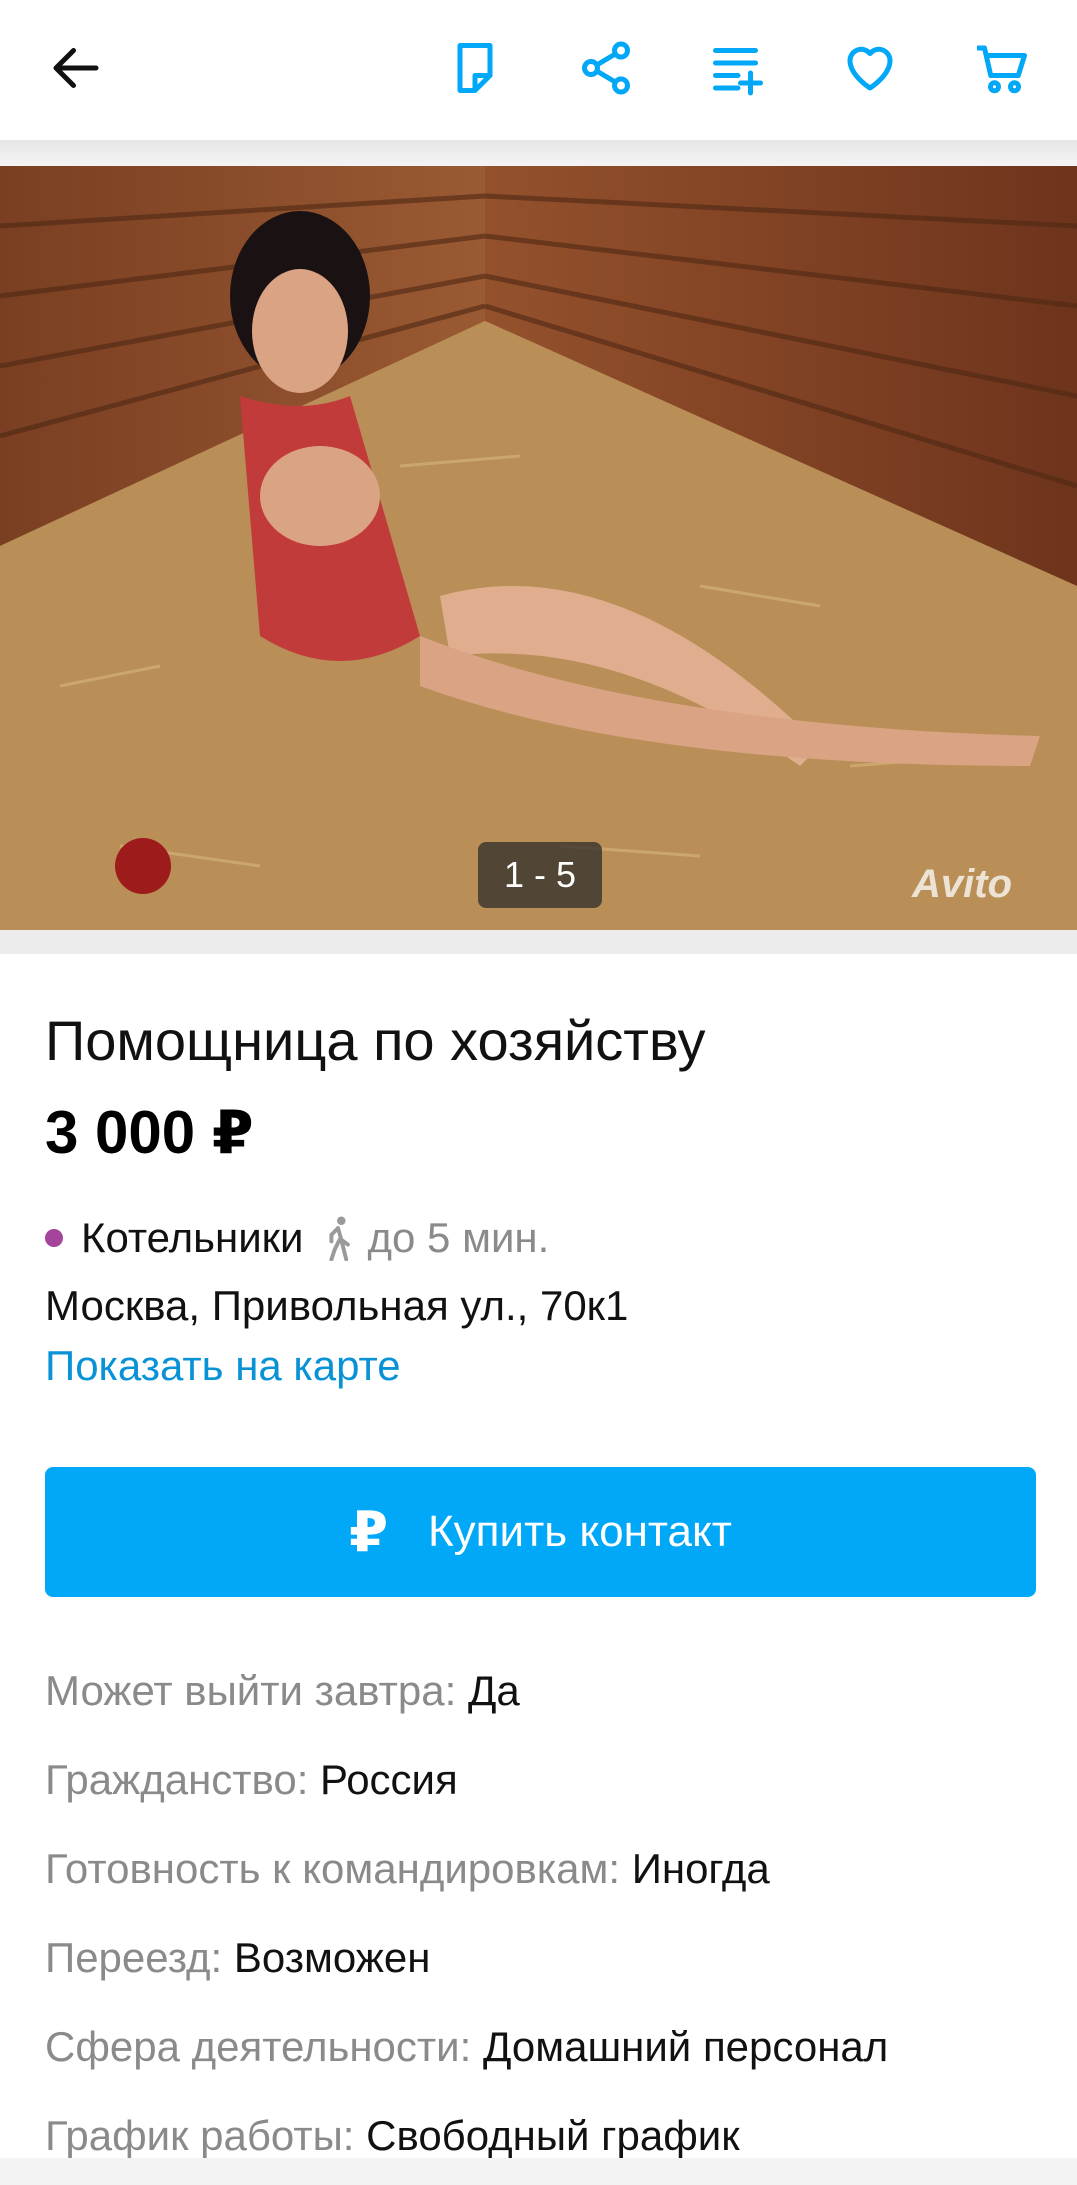  I want to click on param-key: Переезд:, so click(139, 1957).